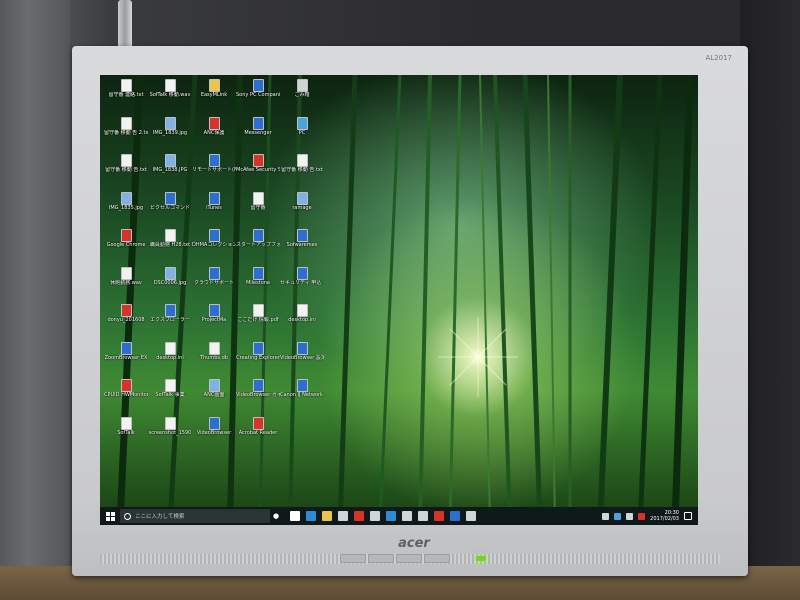  I want to click on desktop-icon-label: ごみ箱, so click(302, 95).